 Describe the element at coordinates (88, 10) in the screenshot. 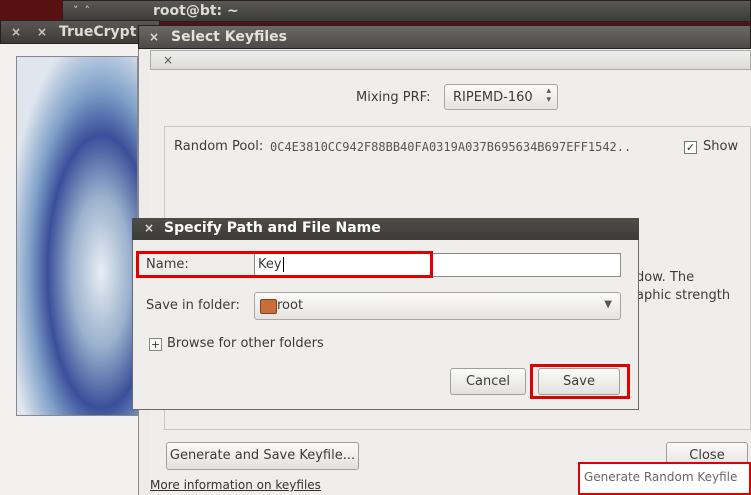

I see `maximize-icon: ˄` at that location.